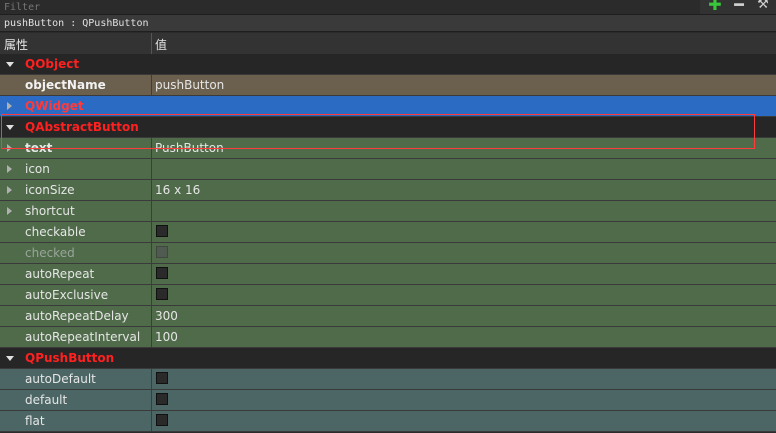 This screenshot has height=433, width=776. I want to click on property-name: flat, so click(35, 421).